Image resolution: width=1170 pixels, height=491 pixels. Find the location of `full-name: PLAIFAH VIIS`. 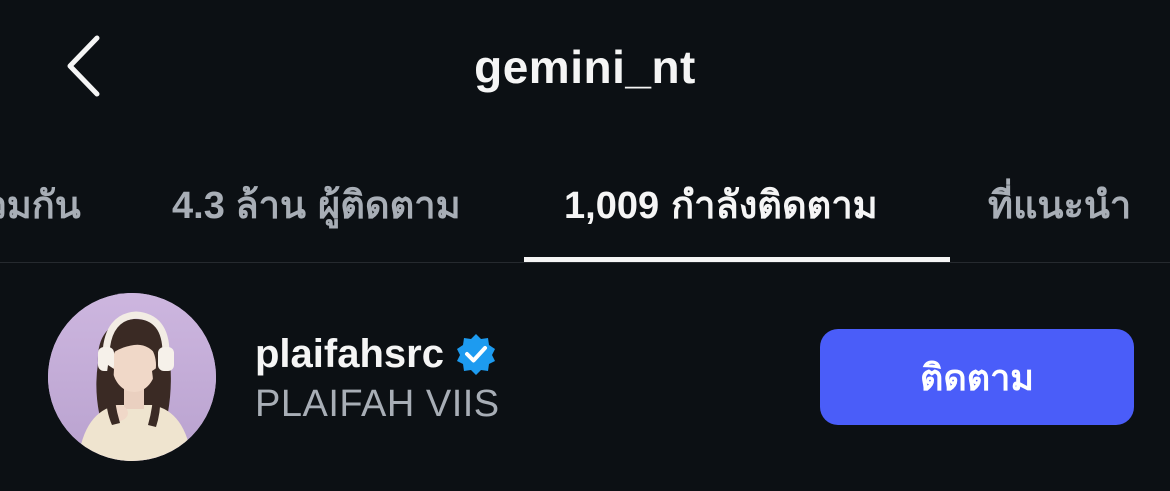

full-name: PLAIFAH VIIS is located at coordinates (377, 404).